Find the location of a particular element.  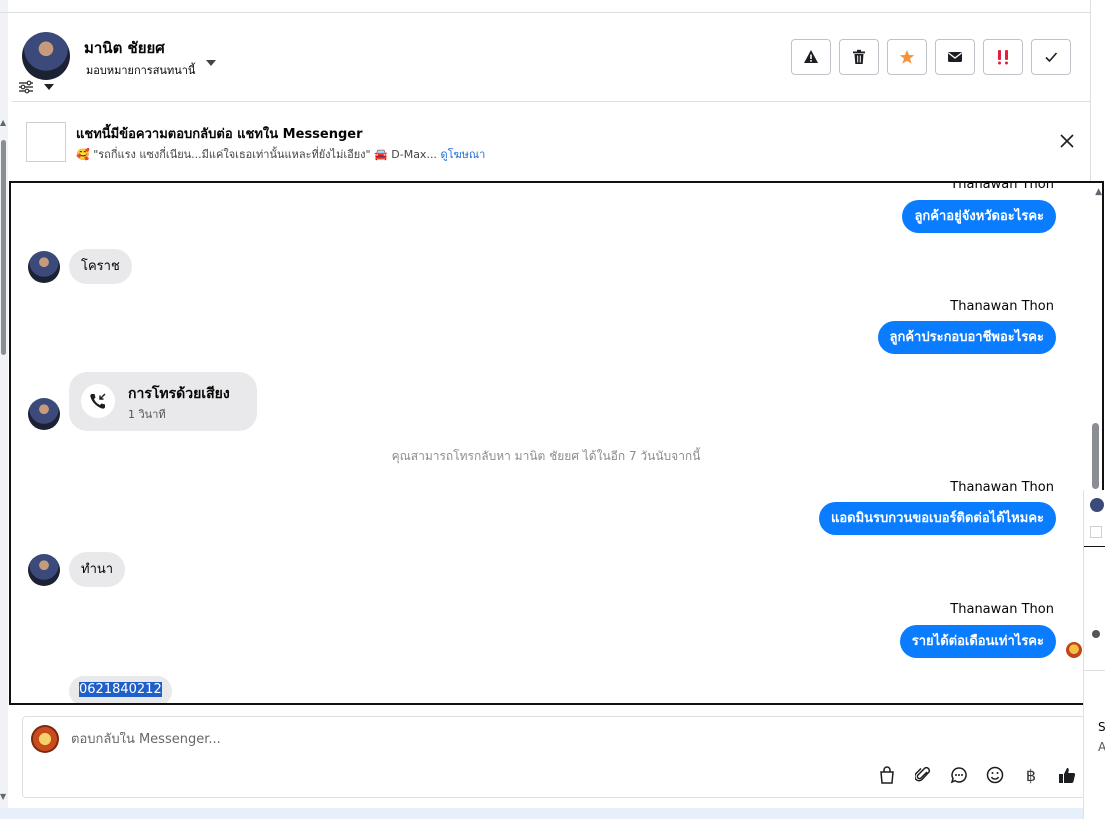

delete-button is located at coordinates (859, 57).